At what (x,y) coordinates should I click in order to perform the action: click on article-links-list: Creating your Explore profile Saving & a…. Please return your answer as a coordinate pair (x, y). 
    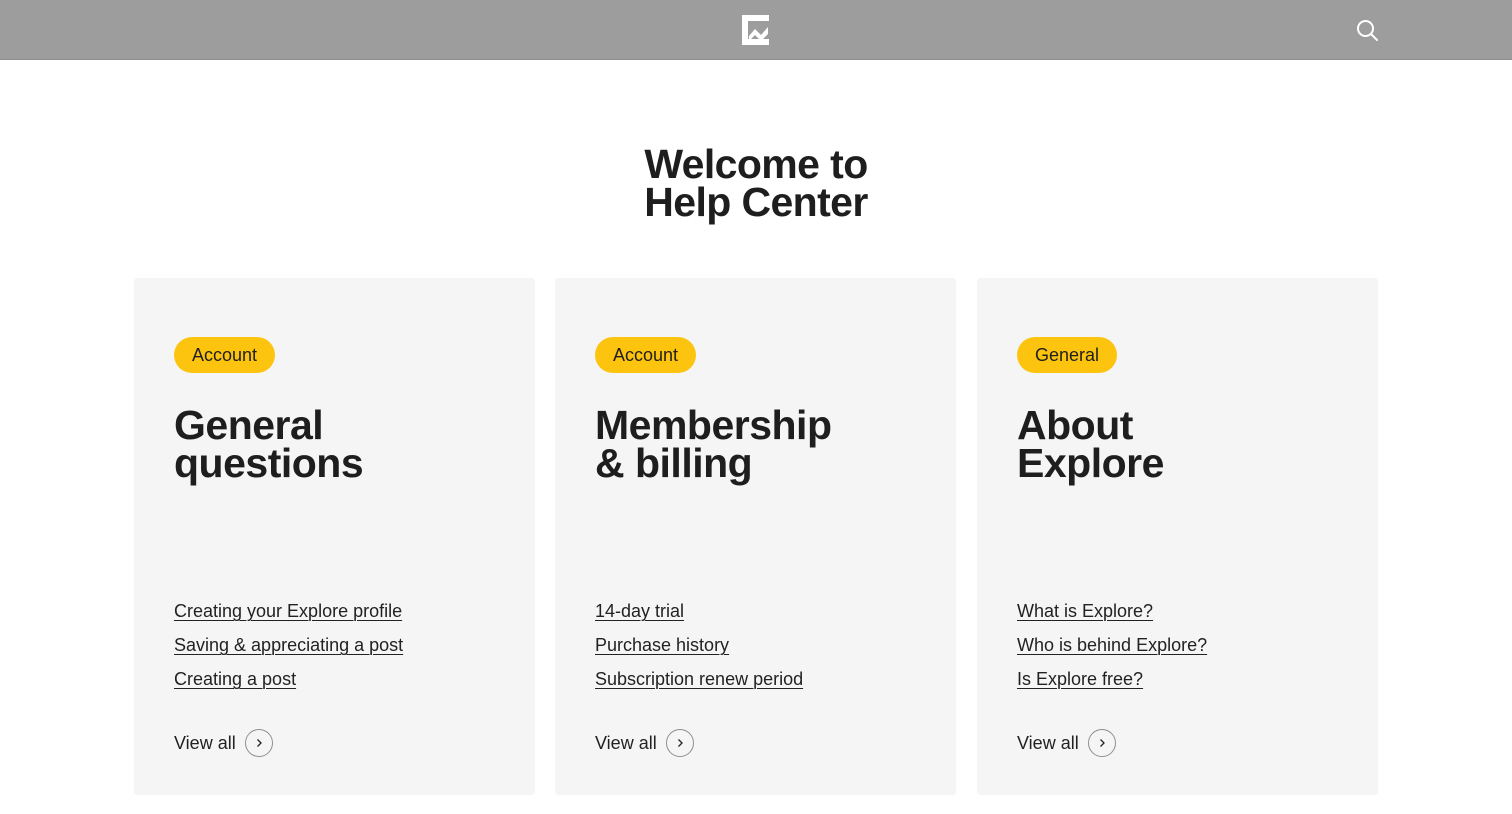
    Looking at the image, I should click on (288, 649).